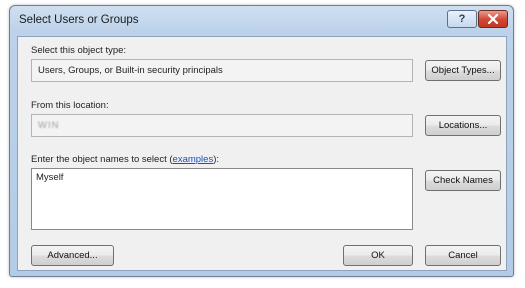 This screenshot has width=525, height=288. I want to click on location-value: WIN, so click(49, 125).